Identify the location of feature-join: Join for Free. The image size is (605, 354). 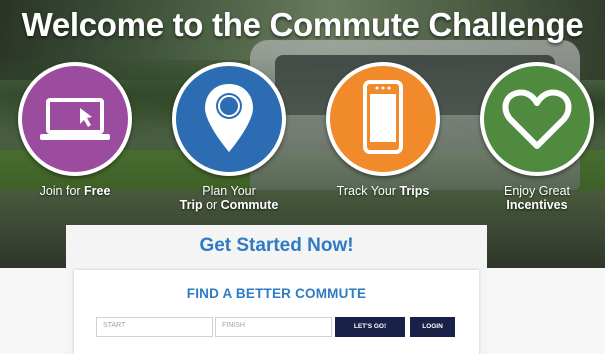
(75, 130).